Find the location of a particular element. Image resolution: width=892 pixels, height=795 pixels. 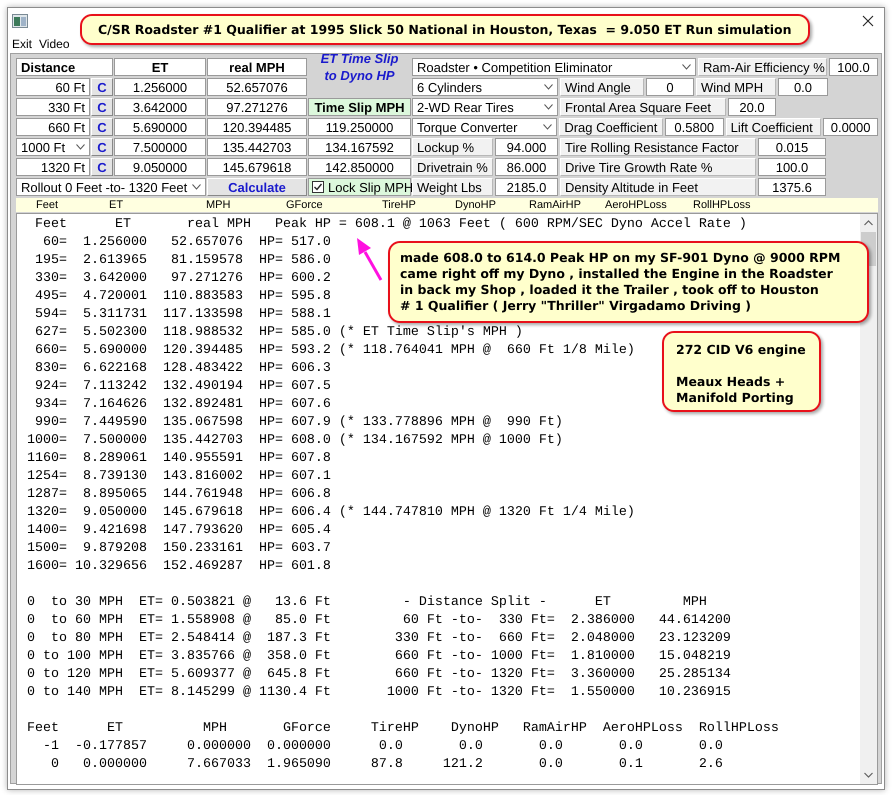

field-label: Drive Tire Growth Rate % is located at coordinates (658, 167).